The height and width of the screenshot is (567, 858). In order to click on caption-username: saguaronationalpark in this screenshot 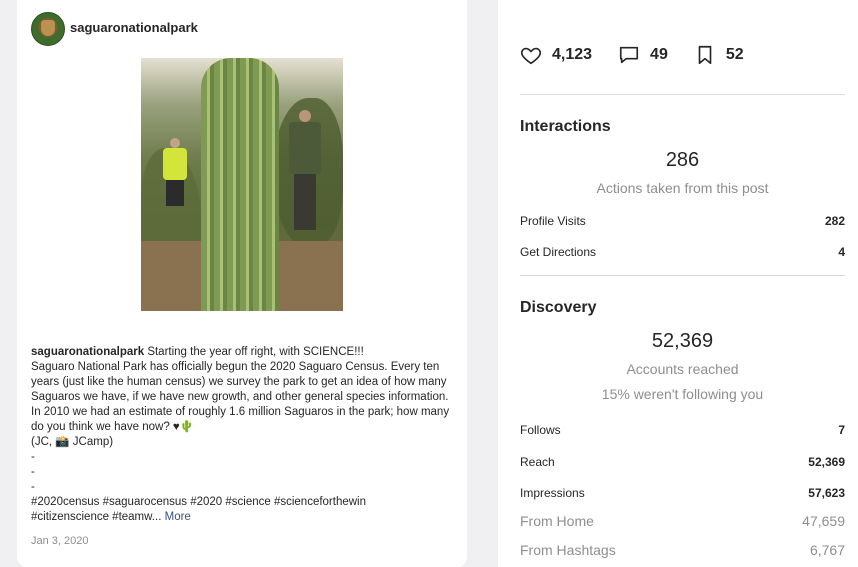, I will do `click(87, 352)`.